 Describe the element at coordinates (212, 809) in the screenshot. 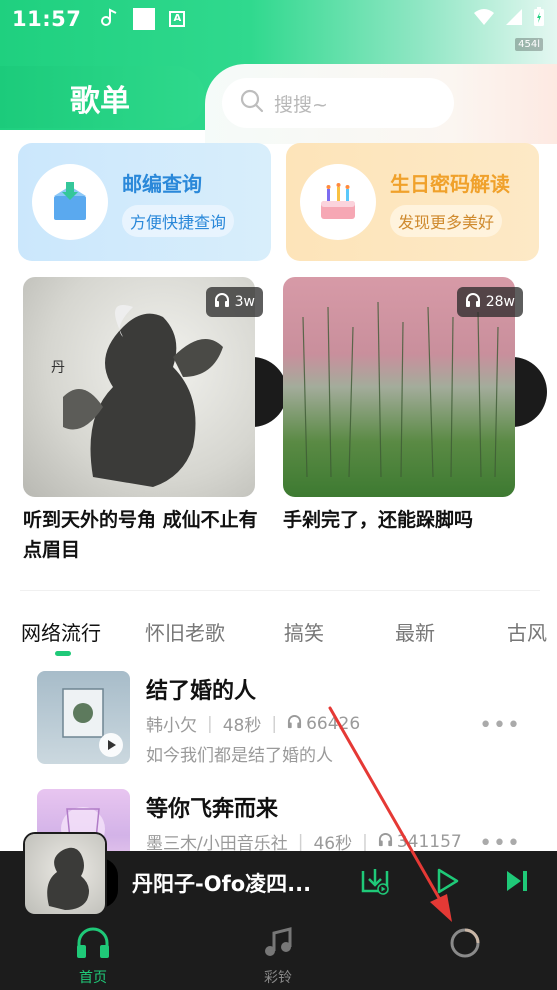

I see `song-title: 等你飞奔而来` at that location.